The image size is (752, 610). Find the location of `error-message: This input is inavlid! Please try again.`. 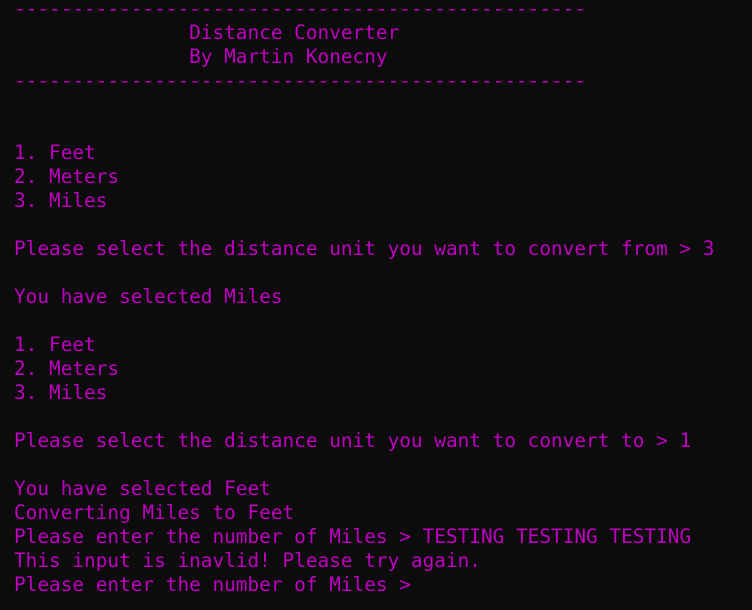

error-message: This input is inavlid! Please try again. is located at coordinates (247, 560).